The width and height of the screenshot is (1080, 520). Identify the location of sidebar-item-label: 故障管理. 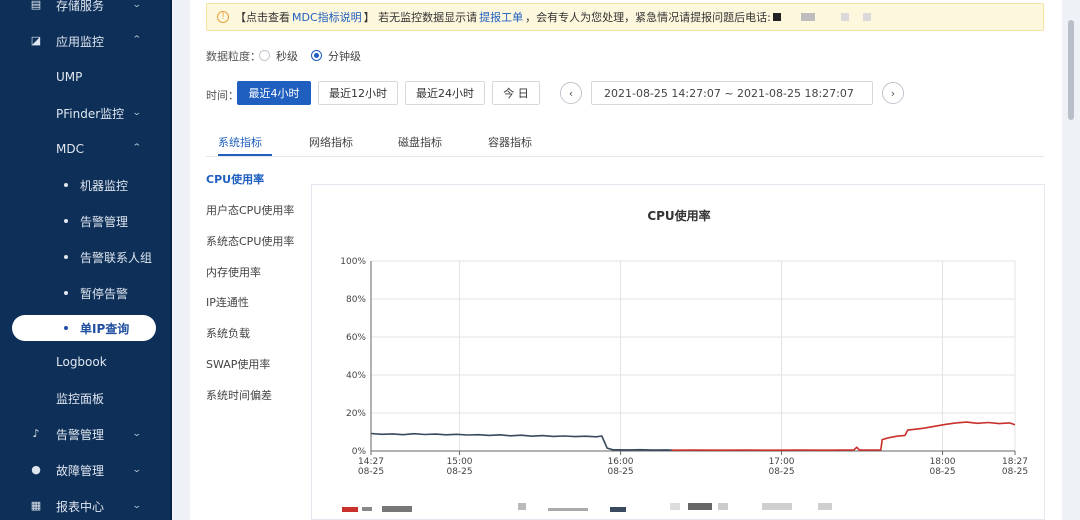
(80, 470).